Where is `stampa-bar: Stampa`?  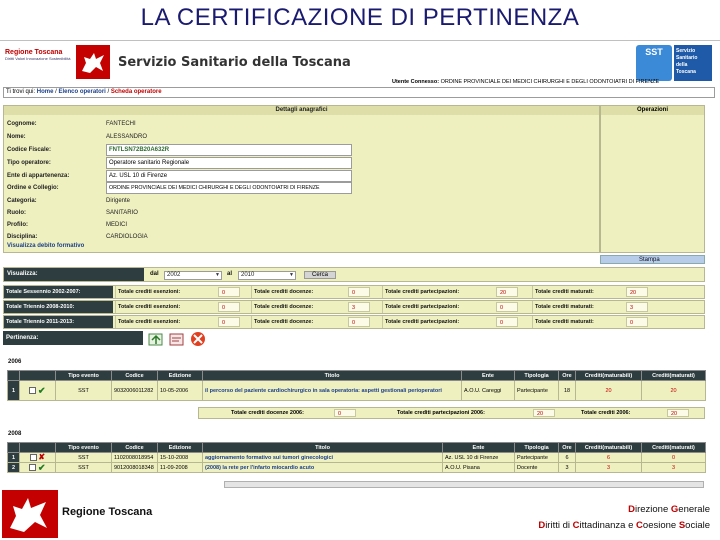
stampa-bar: Stampa is located at coordinates (652, 259).